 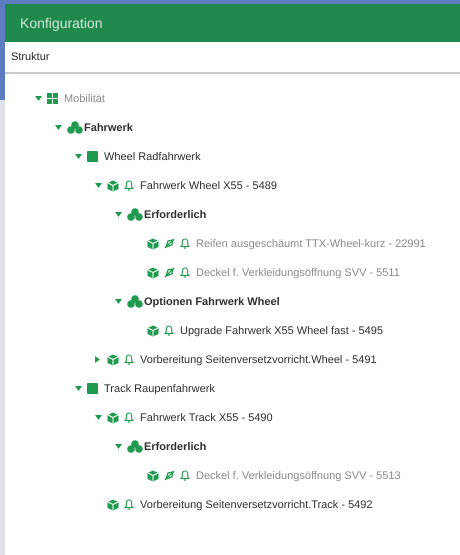 What do you see at coordinates (52, 98) in the screenshot?
I see `grid-icon` at bounding box center [52, 98].